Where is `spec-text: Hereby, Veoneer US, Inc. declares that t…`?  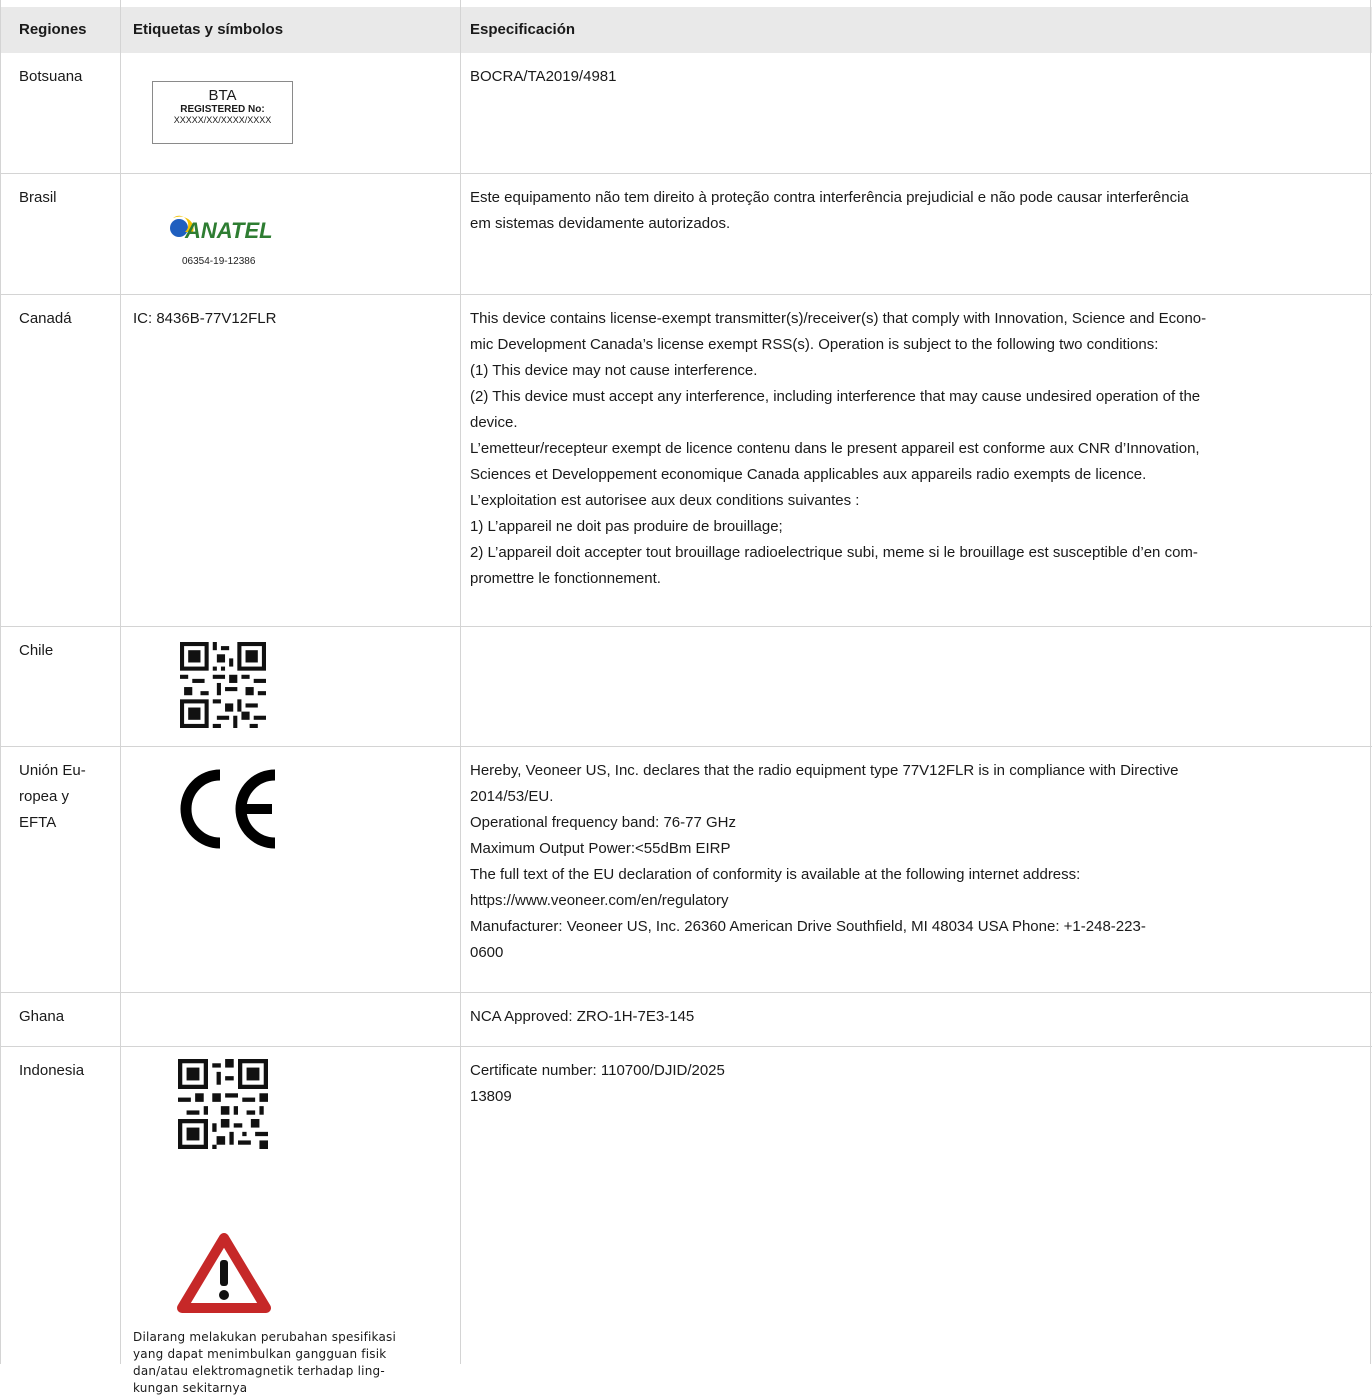
spec-text: Hereby, Veoneer US, Inc. declares that t… is located at coordinates (912, 862).